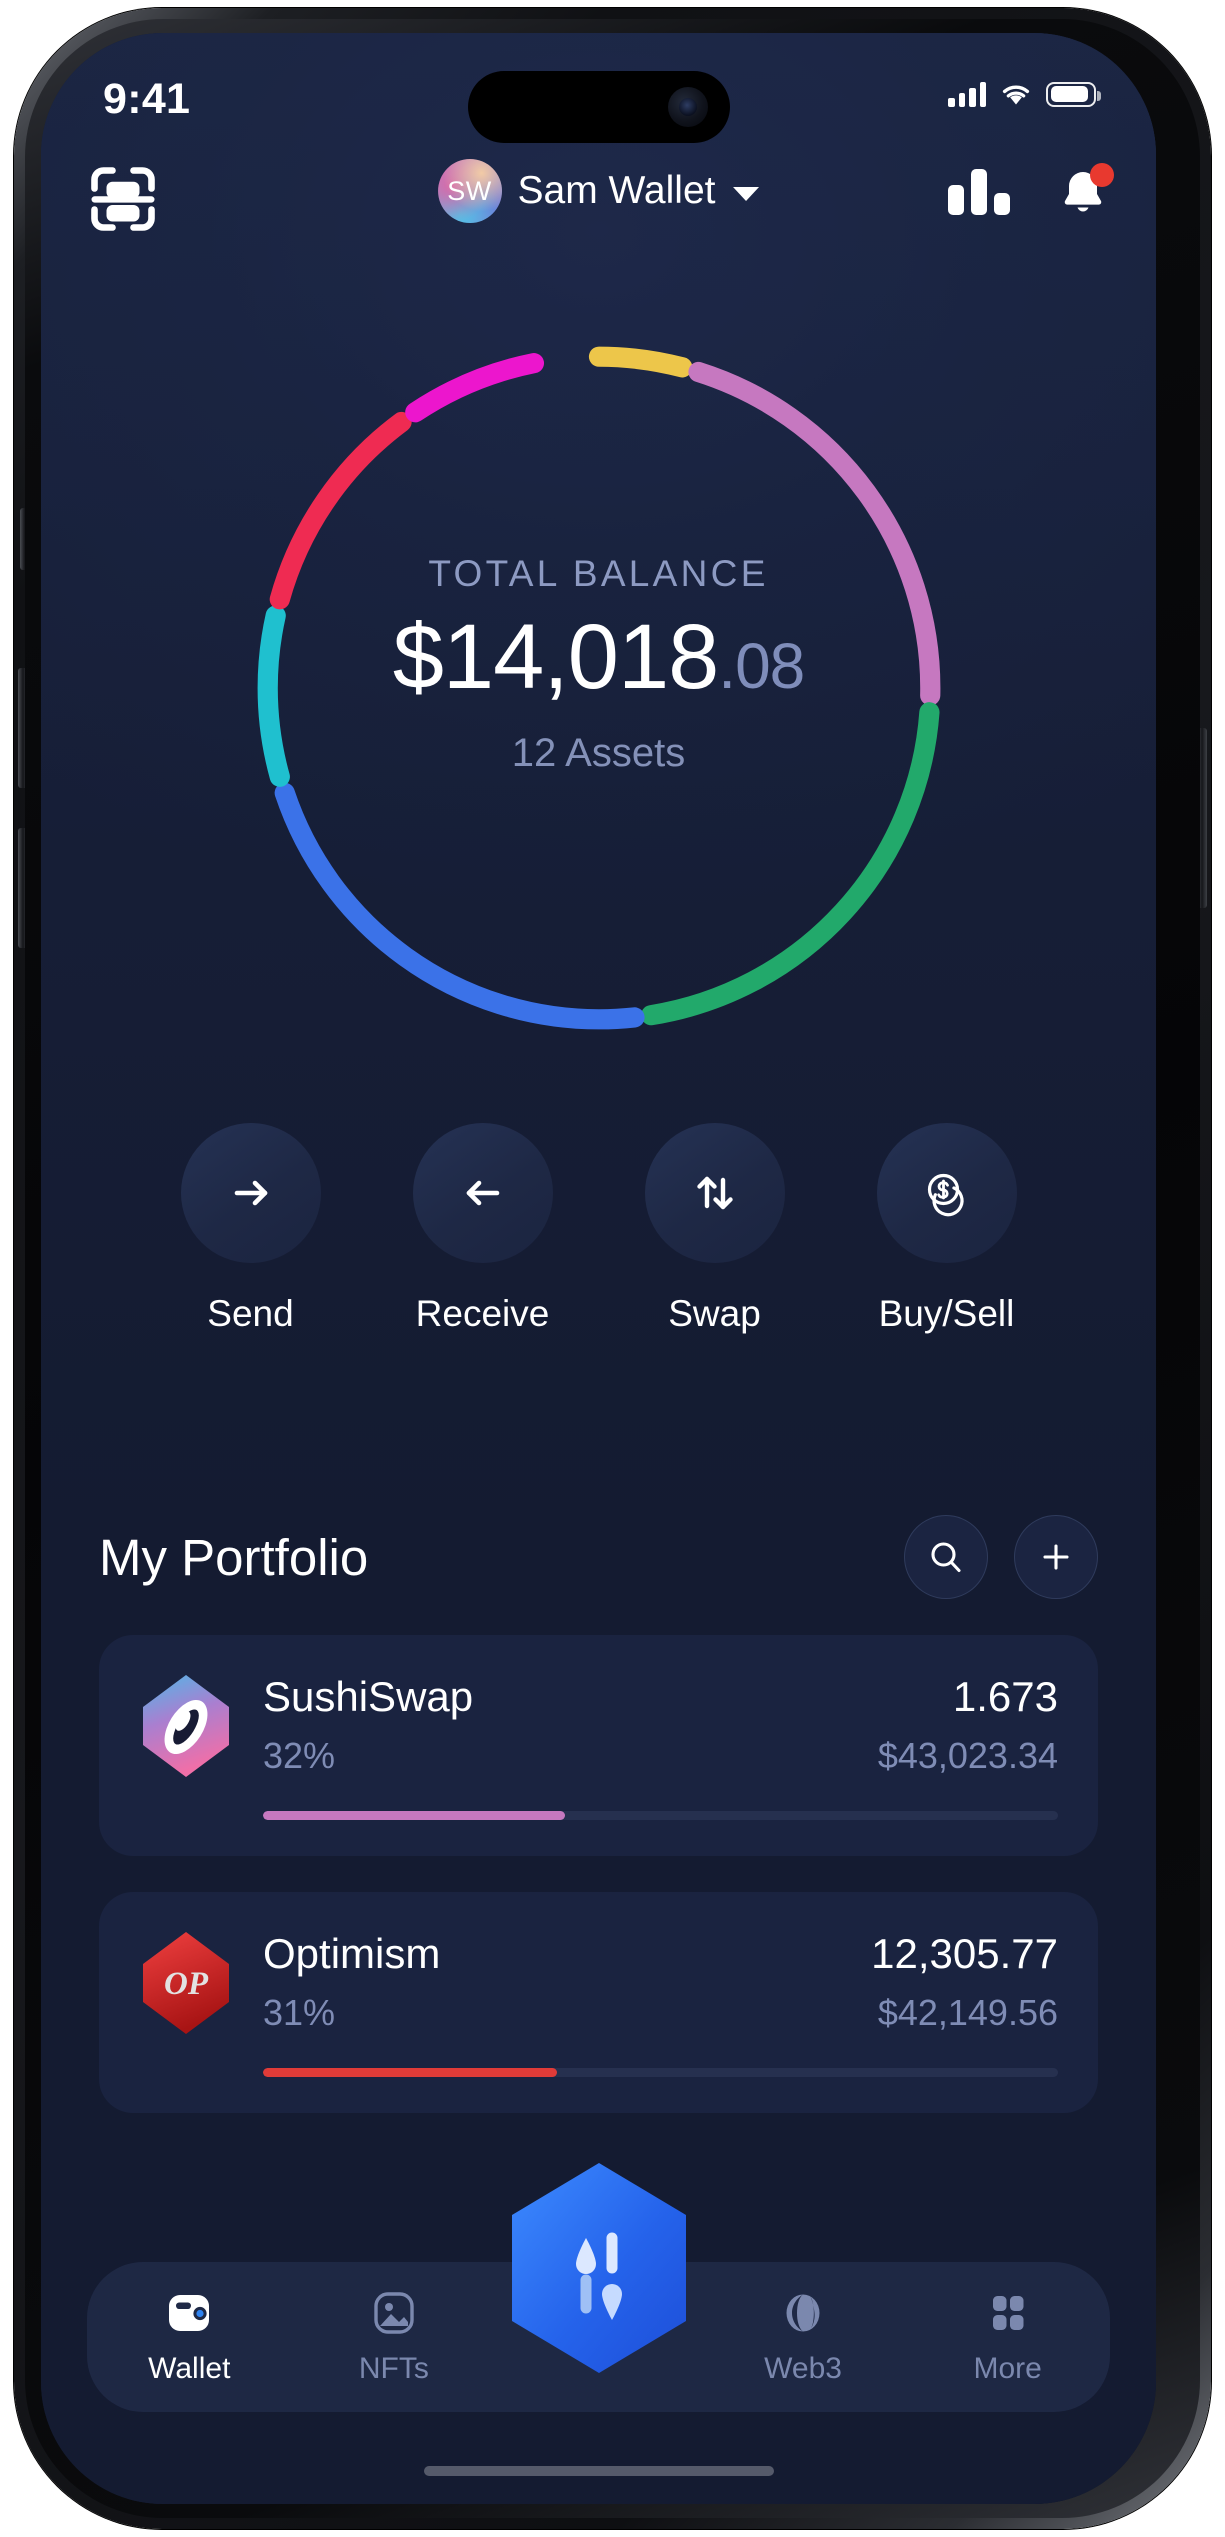 This screenshot has width=1225, height=2537. Describe the element at coordinates (234, 1557) in the screenshot. I see `page-title: My Portfolio` at that location.